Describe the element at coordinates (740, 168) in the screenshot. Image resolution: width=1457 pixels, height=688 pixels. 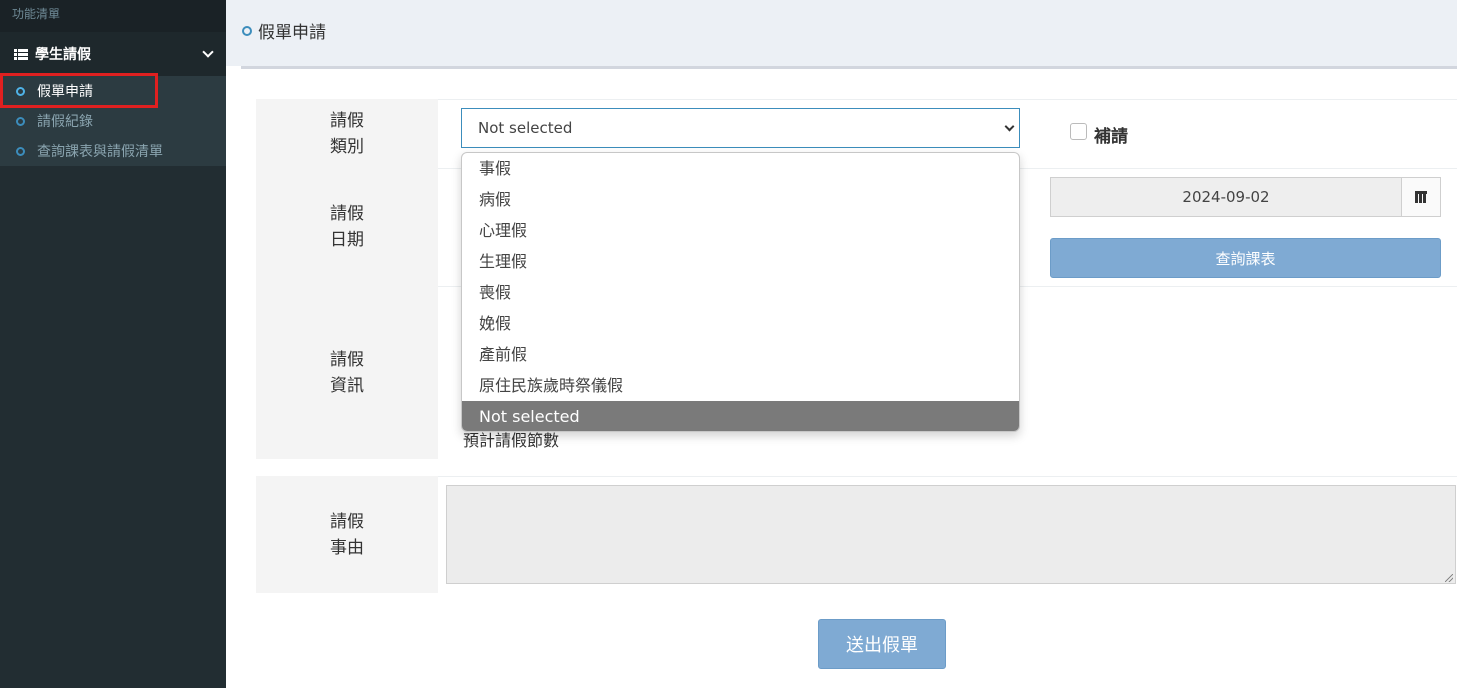
I see `dropdown-option: 事假` at that location.